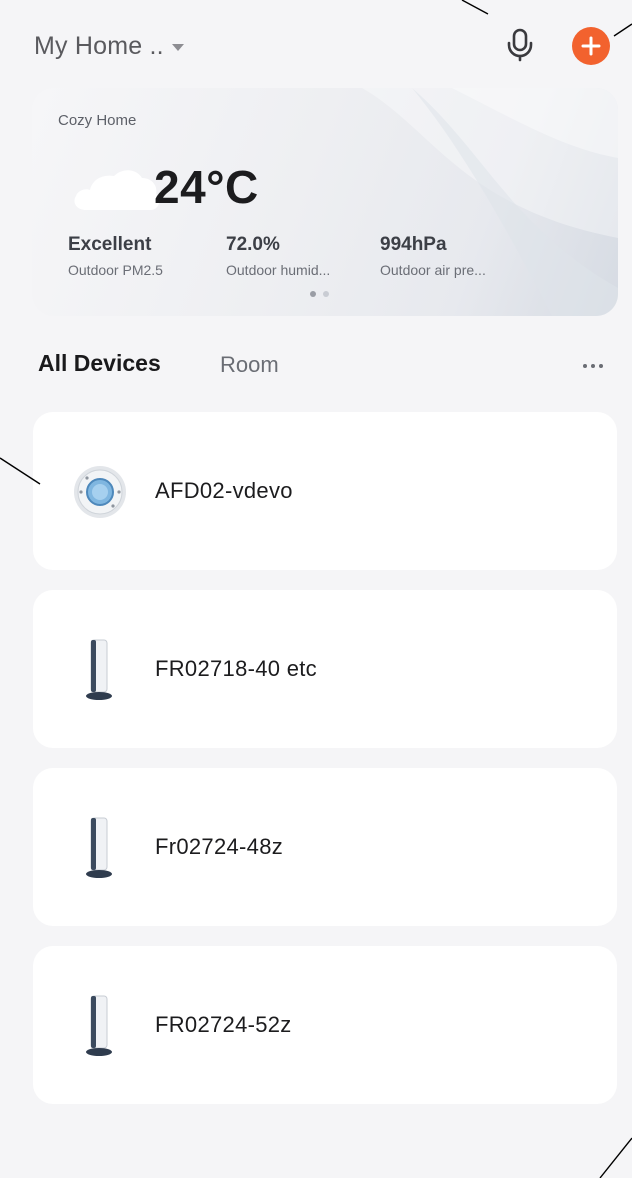 This screenshot has height=1178, width=632. Describe the element at coordinates (413, 244) in the screenshot. I see `stat-value: 994hPa` at that location.